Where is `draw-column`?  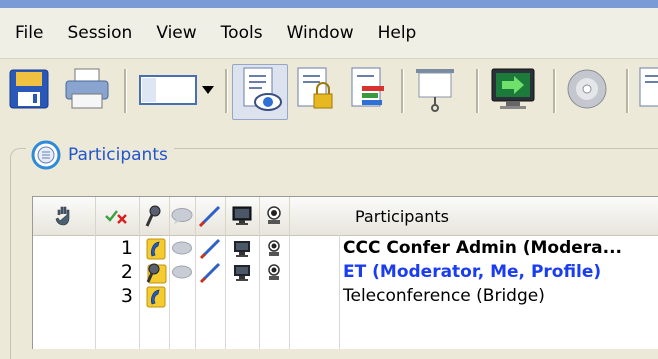 draw-column is located at coordinates (210, 216).